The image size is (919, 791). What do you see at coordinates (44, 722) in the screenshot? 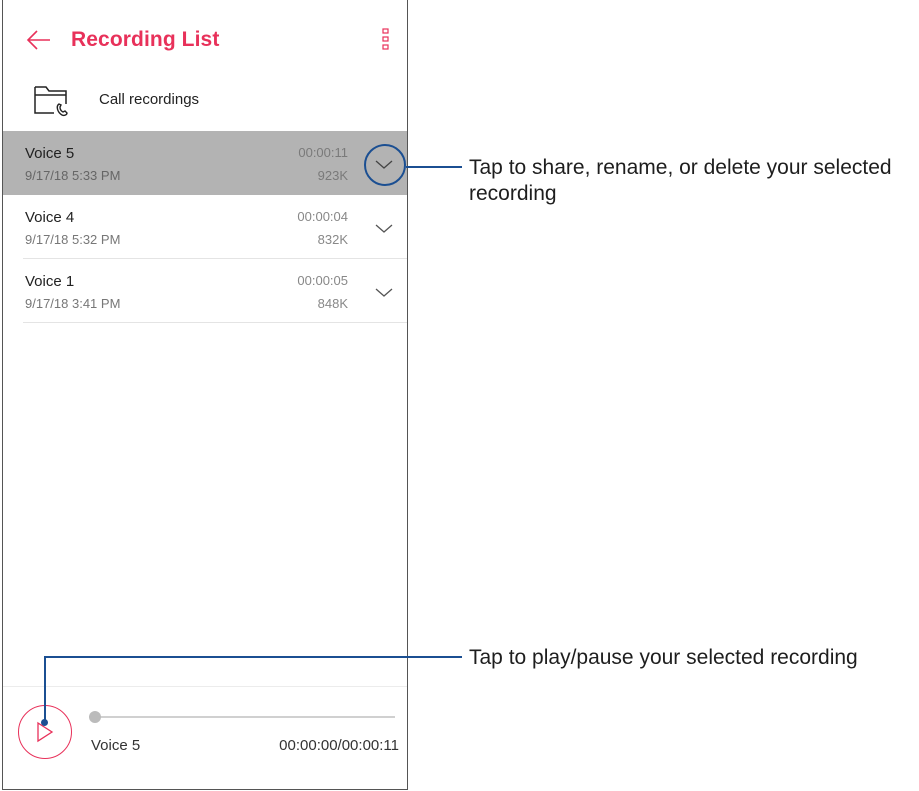
I see `callout-dot` at bounding box center [44, 722].